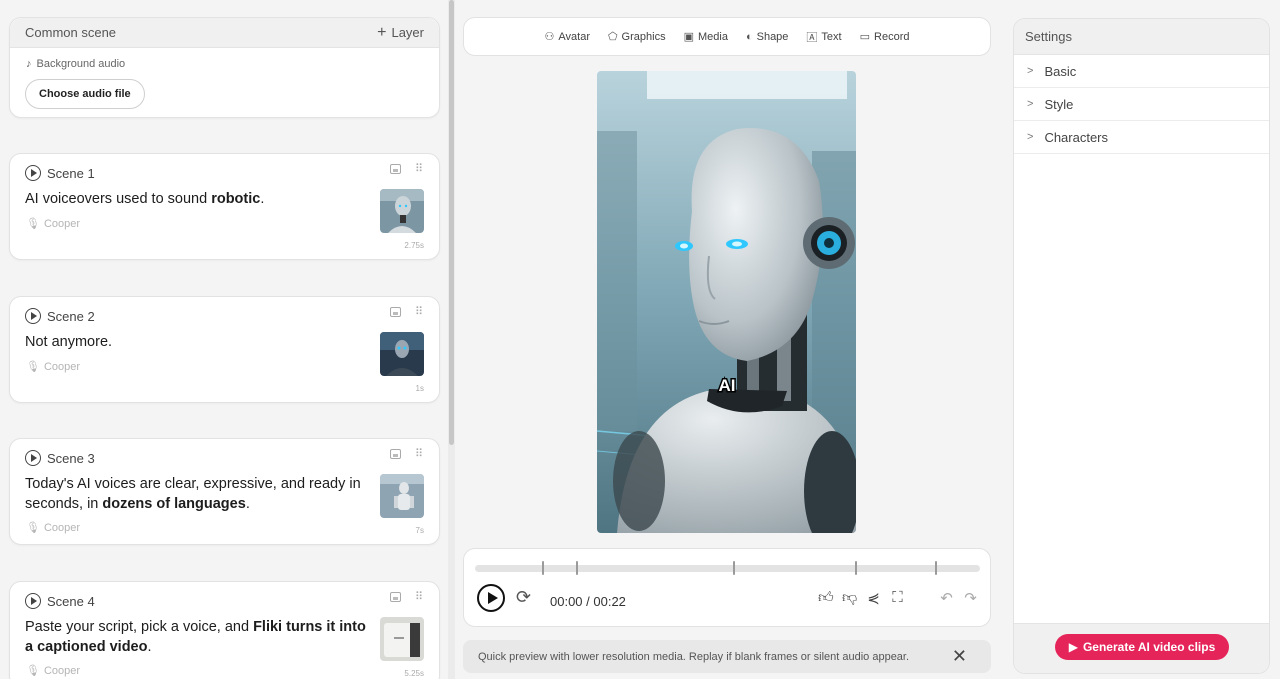  I want to click on playback-controls: ⟳ 00:00 / 00:22 👍︎ 👎︎ ⋞ ⛶ ↶ ↷, so click(727, 587).